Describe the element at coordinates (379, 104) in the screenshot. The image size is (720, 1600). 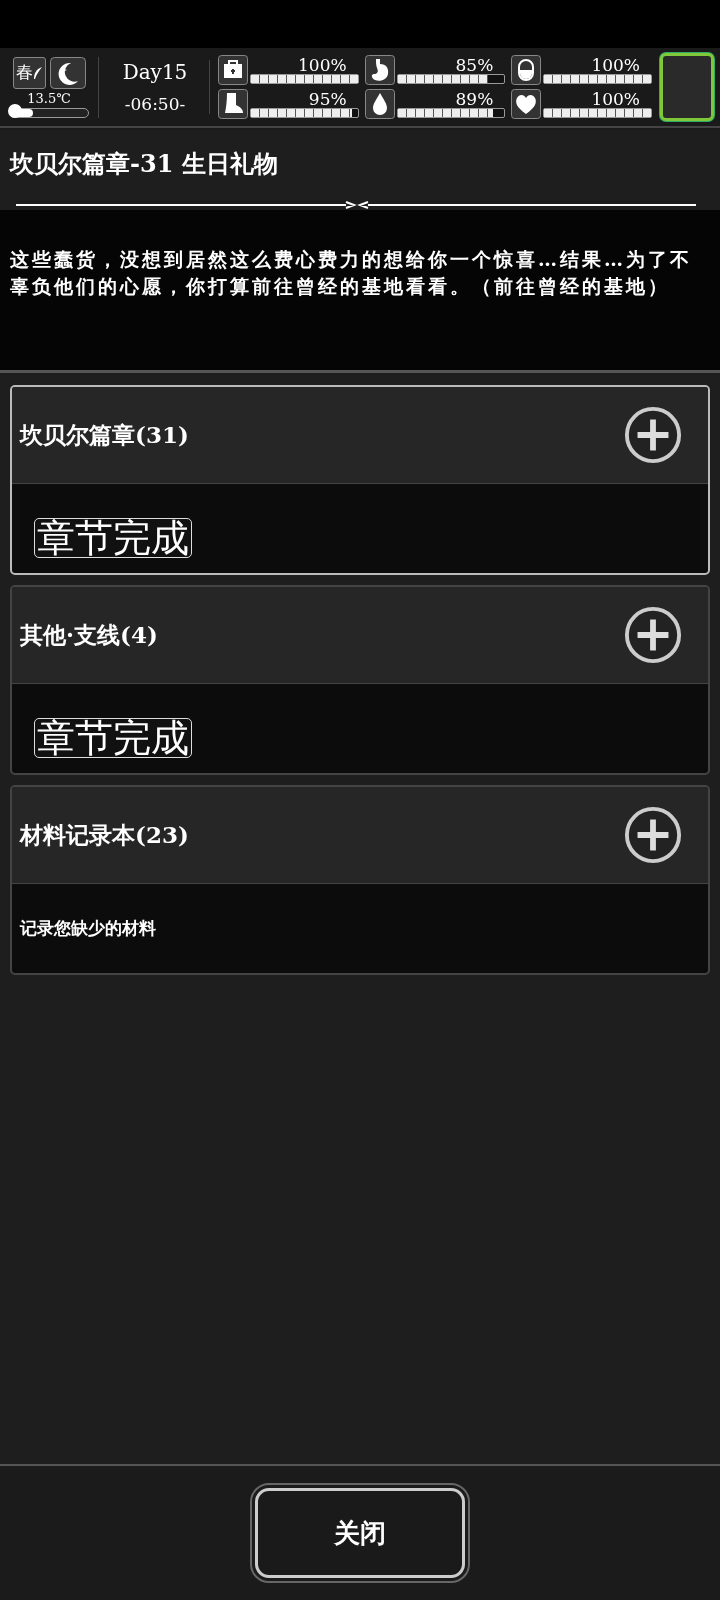
I see `drop-icon` at that location.